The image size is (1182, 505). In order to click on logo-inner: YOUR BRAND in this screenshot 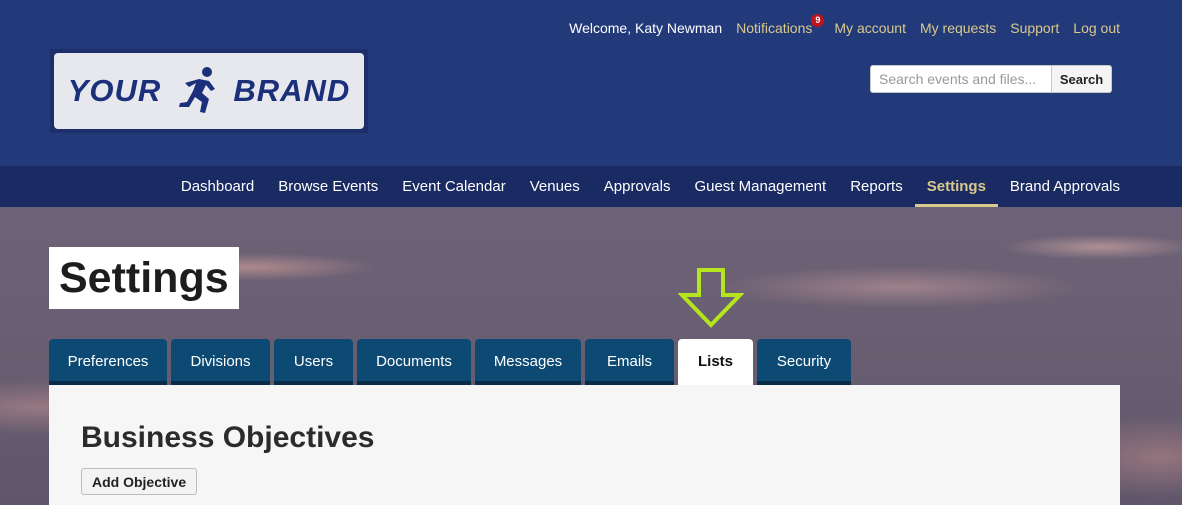, I will do `click(209, 91)`.